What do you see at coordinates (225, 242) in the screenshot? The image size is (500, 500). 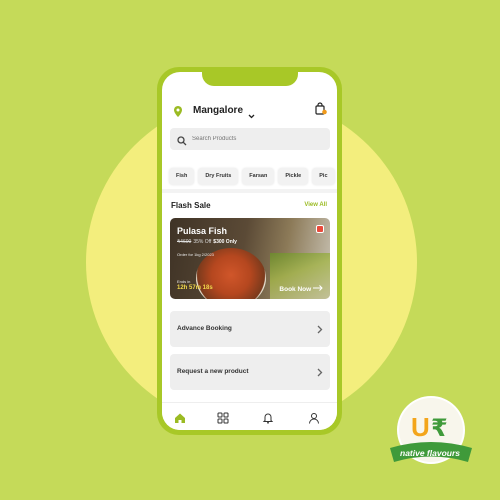 I see `current-price: $300 Only` at bounding box center [225, 242].